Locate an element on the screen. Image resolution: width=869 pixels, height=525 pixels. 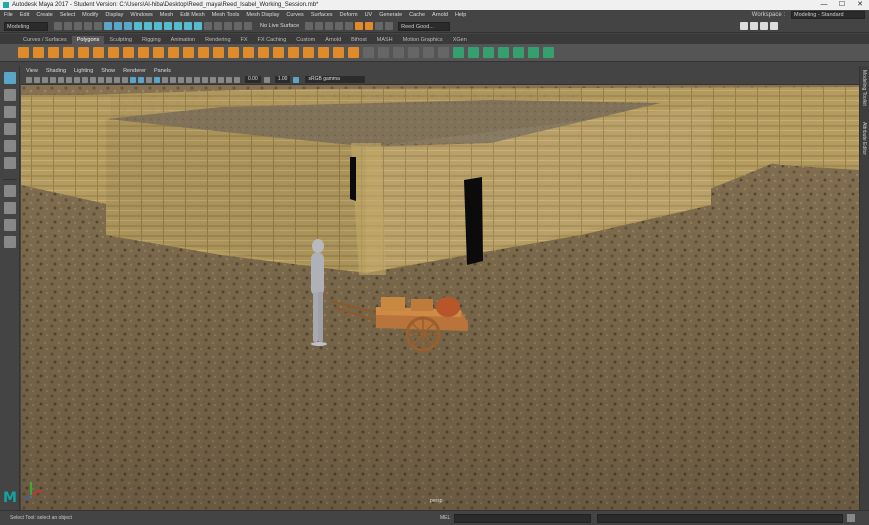
shelf-tab-sculpting: Sculpting is located at coordinates (120, 40).